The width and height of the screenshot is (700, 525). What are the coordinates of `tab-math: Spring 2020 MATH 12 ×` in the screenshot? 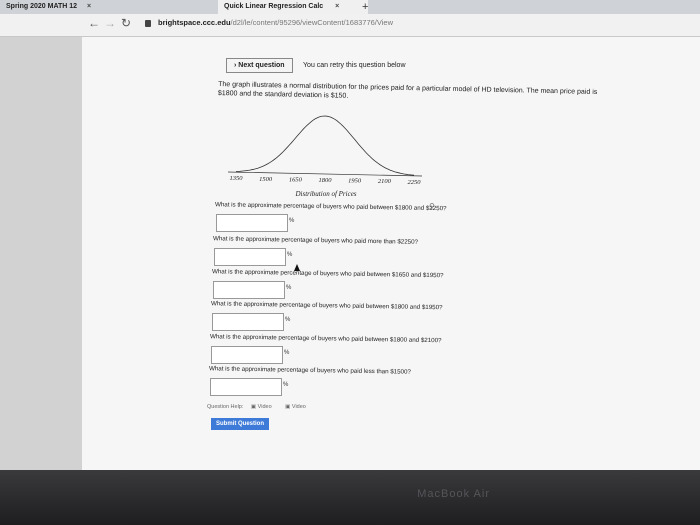 It's located at (111, 7).